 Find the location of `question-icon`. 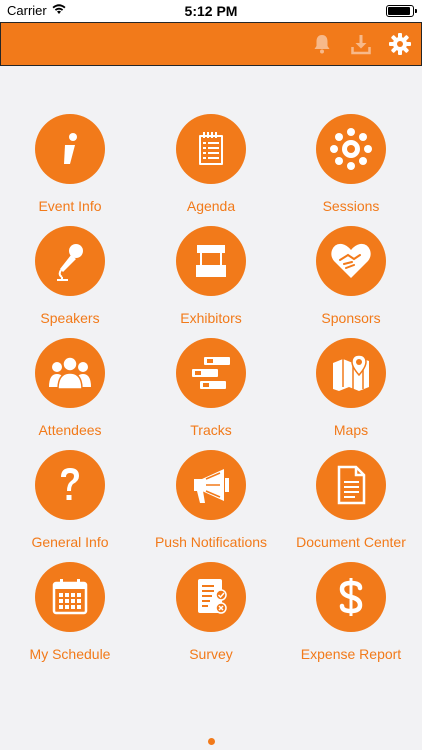

question-icon is located at coordinates (70, 484).